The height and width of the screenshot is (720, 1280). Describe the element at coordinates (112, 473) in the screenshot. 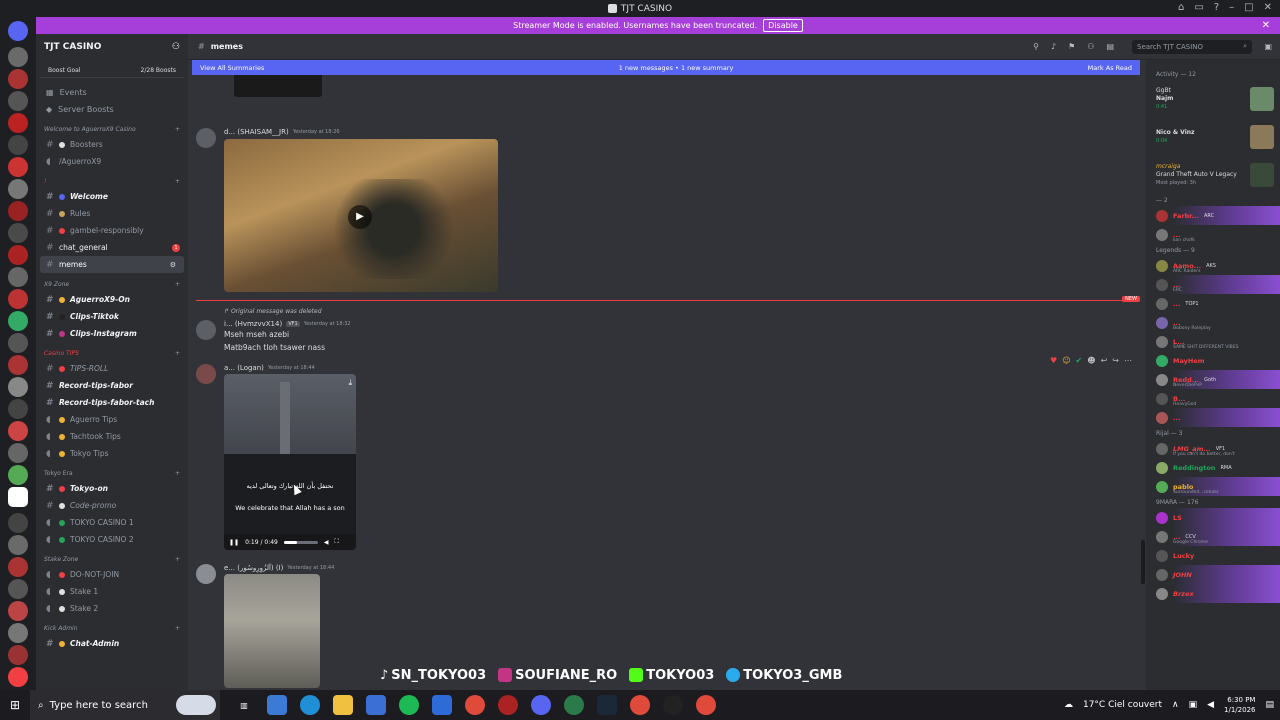

I see `category-tokyoera: Tokyo Era +` at that location.